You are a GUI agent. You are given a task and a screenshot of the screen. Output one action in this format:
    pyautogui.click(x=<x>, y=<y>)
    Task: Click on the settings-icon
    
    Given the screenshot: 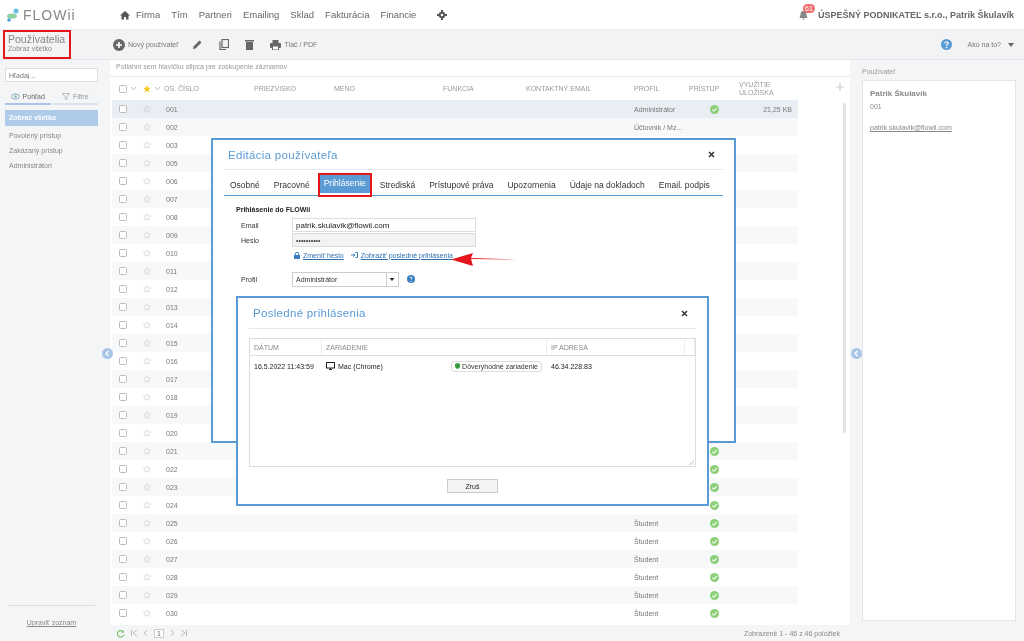 What is the action you would take?
    pyautogui.click(x=442, y=14)
    